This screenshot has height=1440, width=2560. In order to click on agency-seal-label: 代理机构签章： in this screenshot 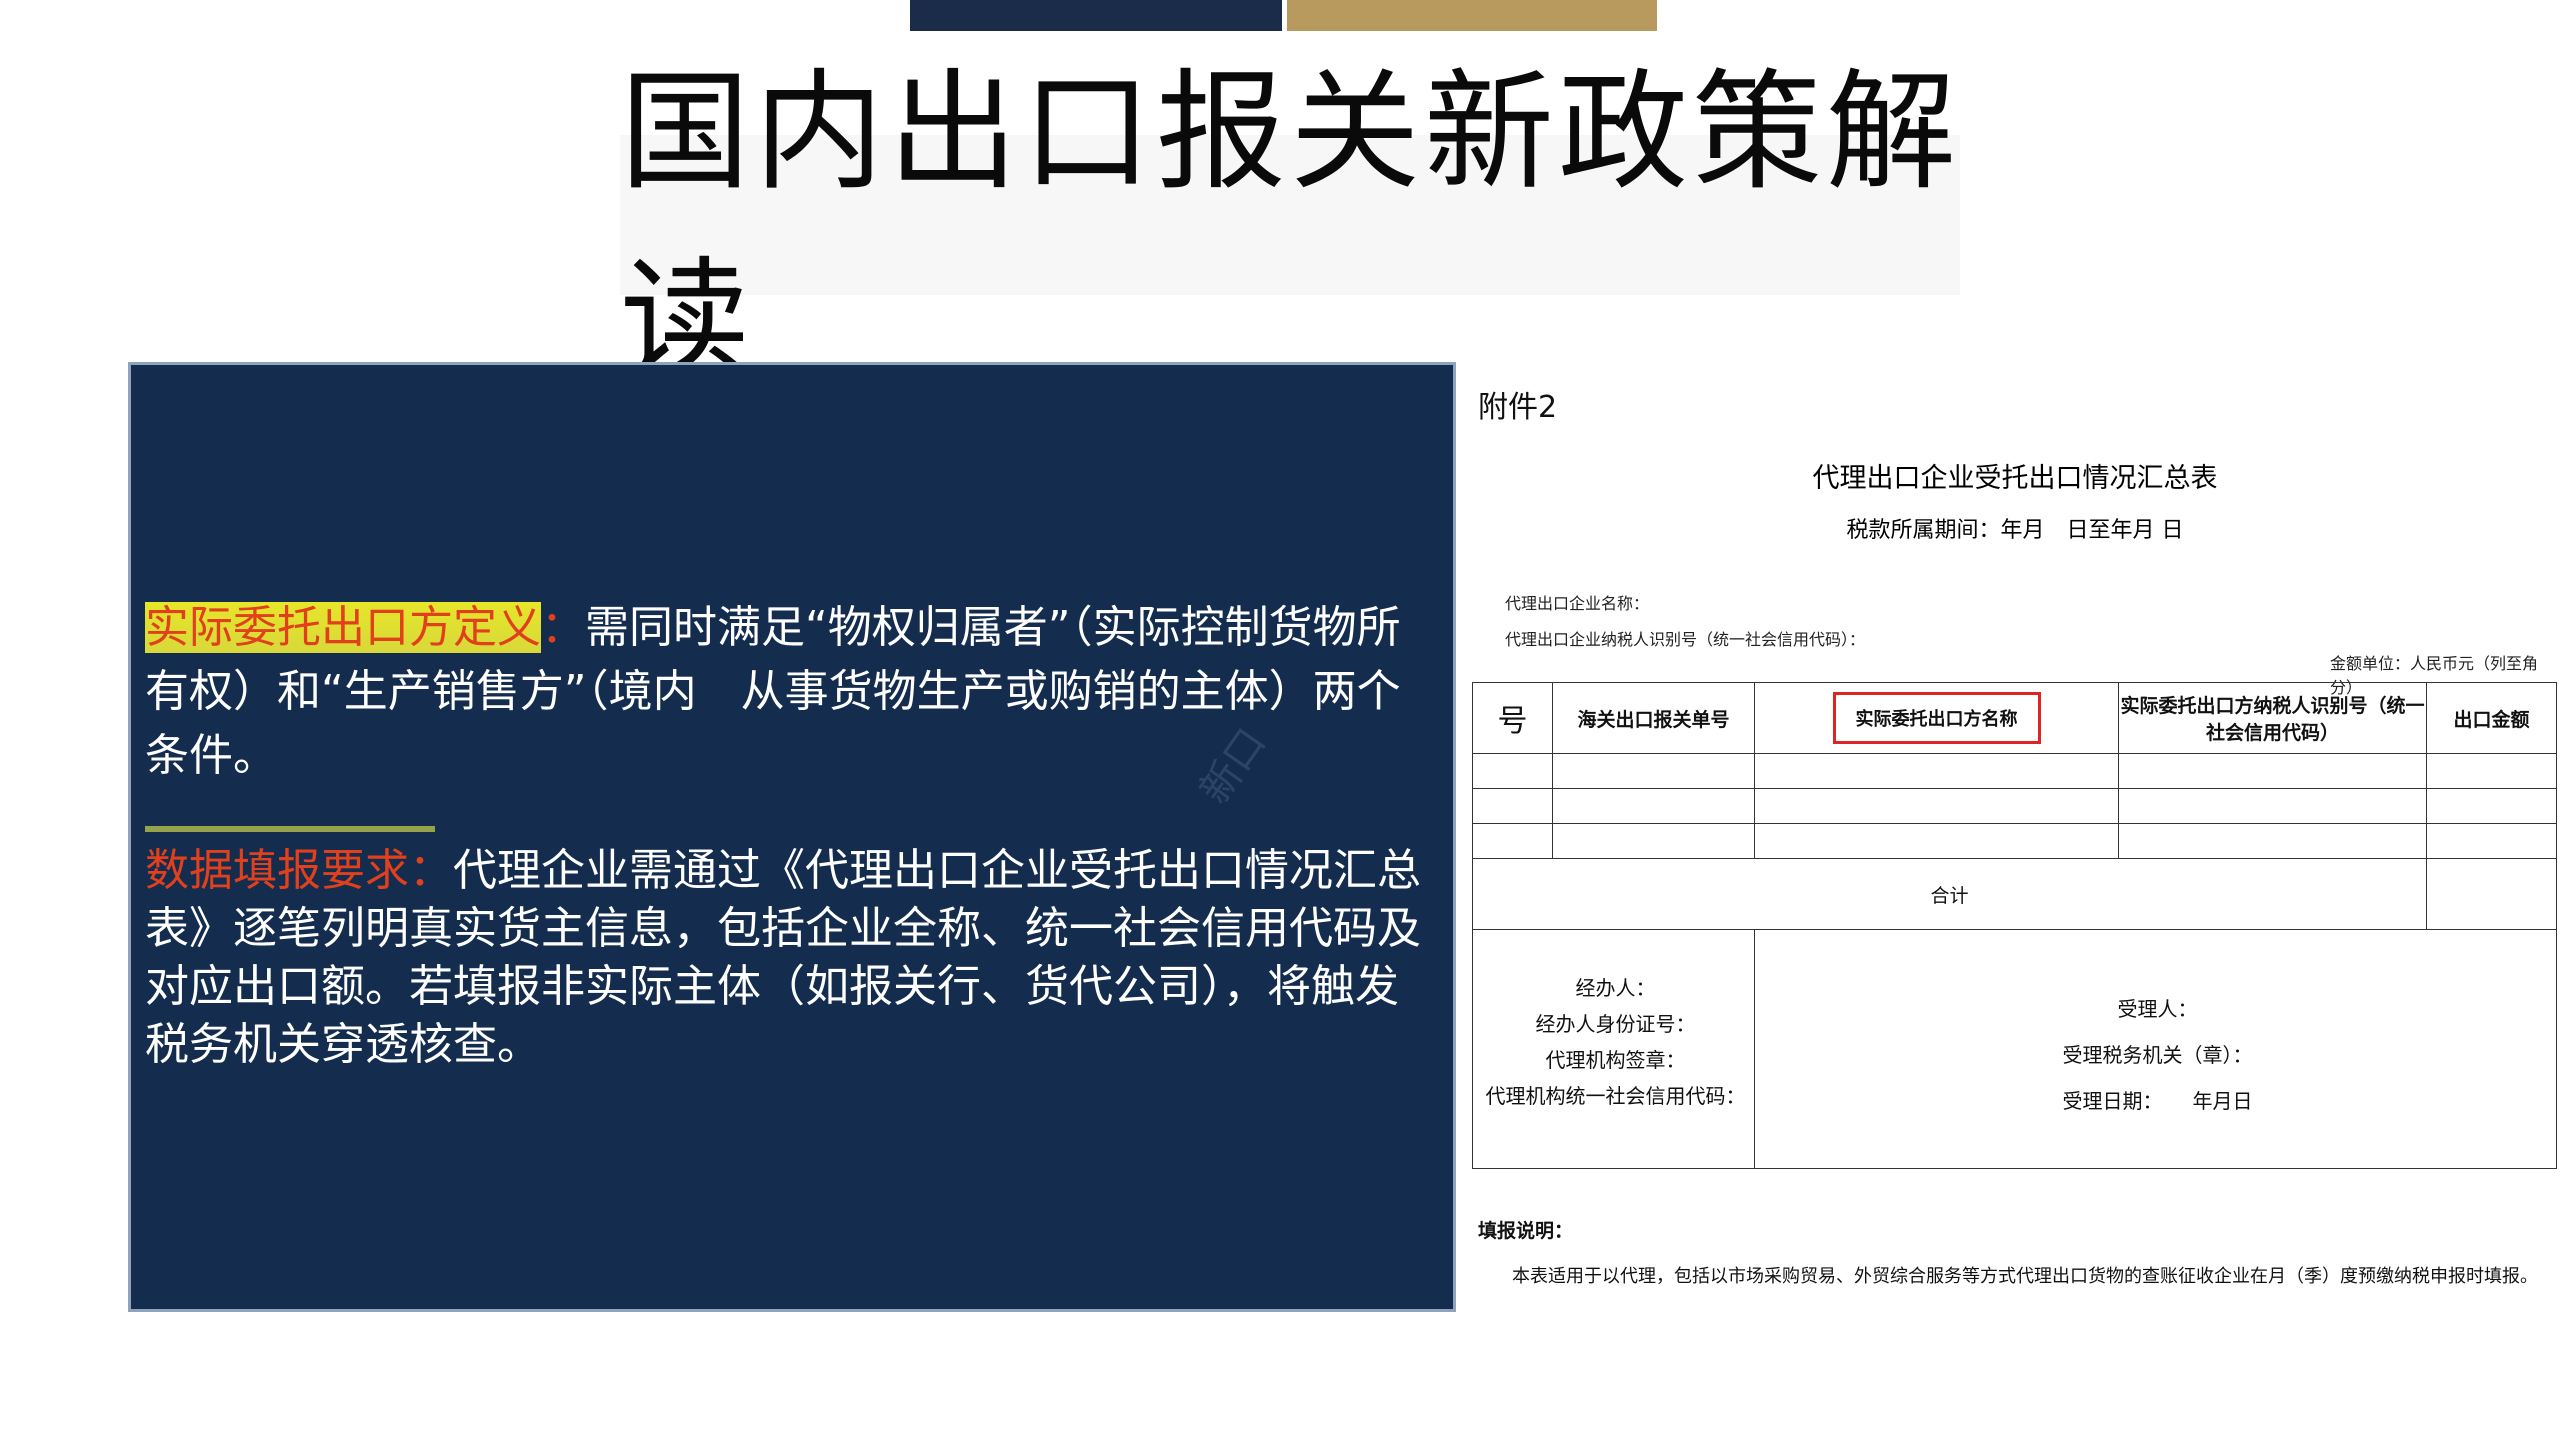, I will do `click(1615, 1060)`.